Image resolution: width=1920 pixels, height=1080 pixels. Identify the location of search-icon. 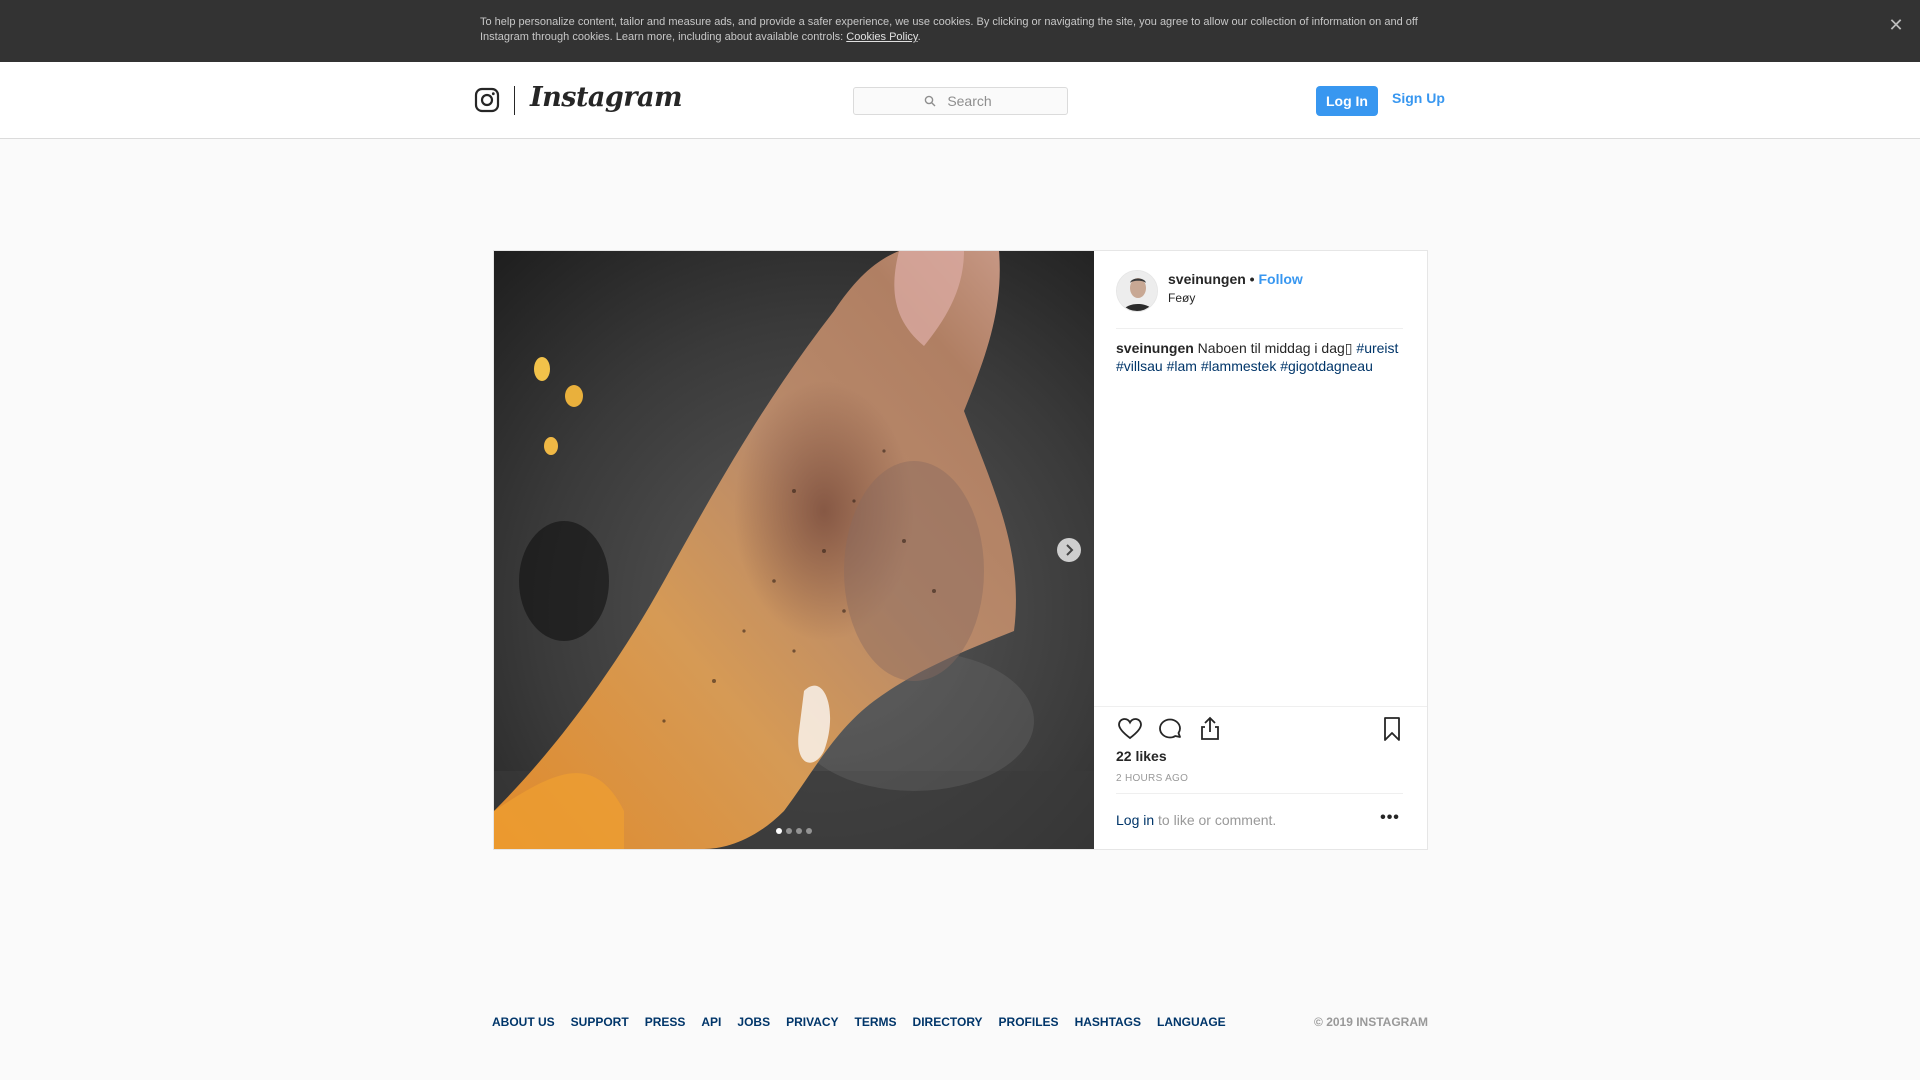
(930, 101).